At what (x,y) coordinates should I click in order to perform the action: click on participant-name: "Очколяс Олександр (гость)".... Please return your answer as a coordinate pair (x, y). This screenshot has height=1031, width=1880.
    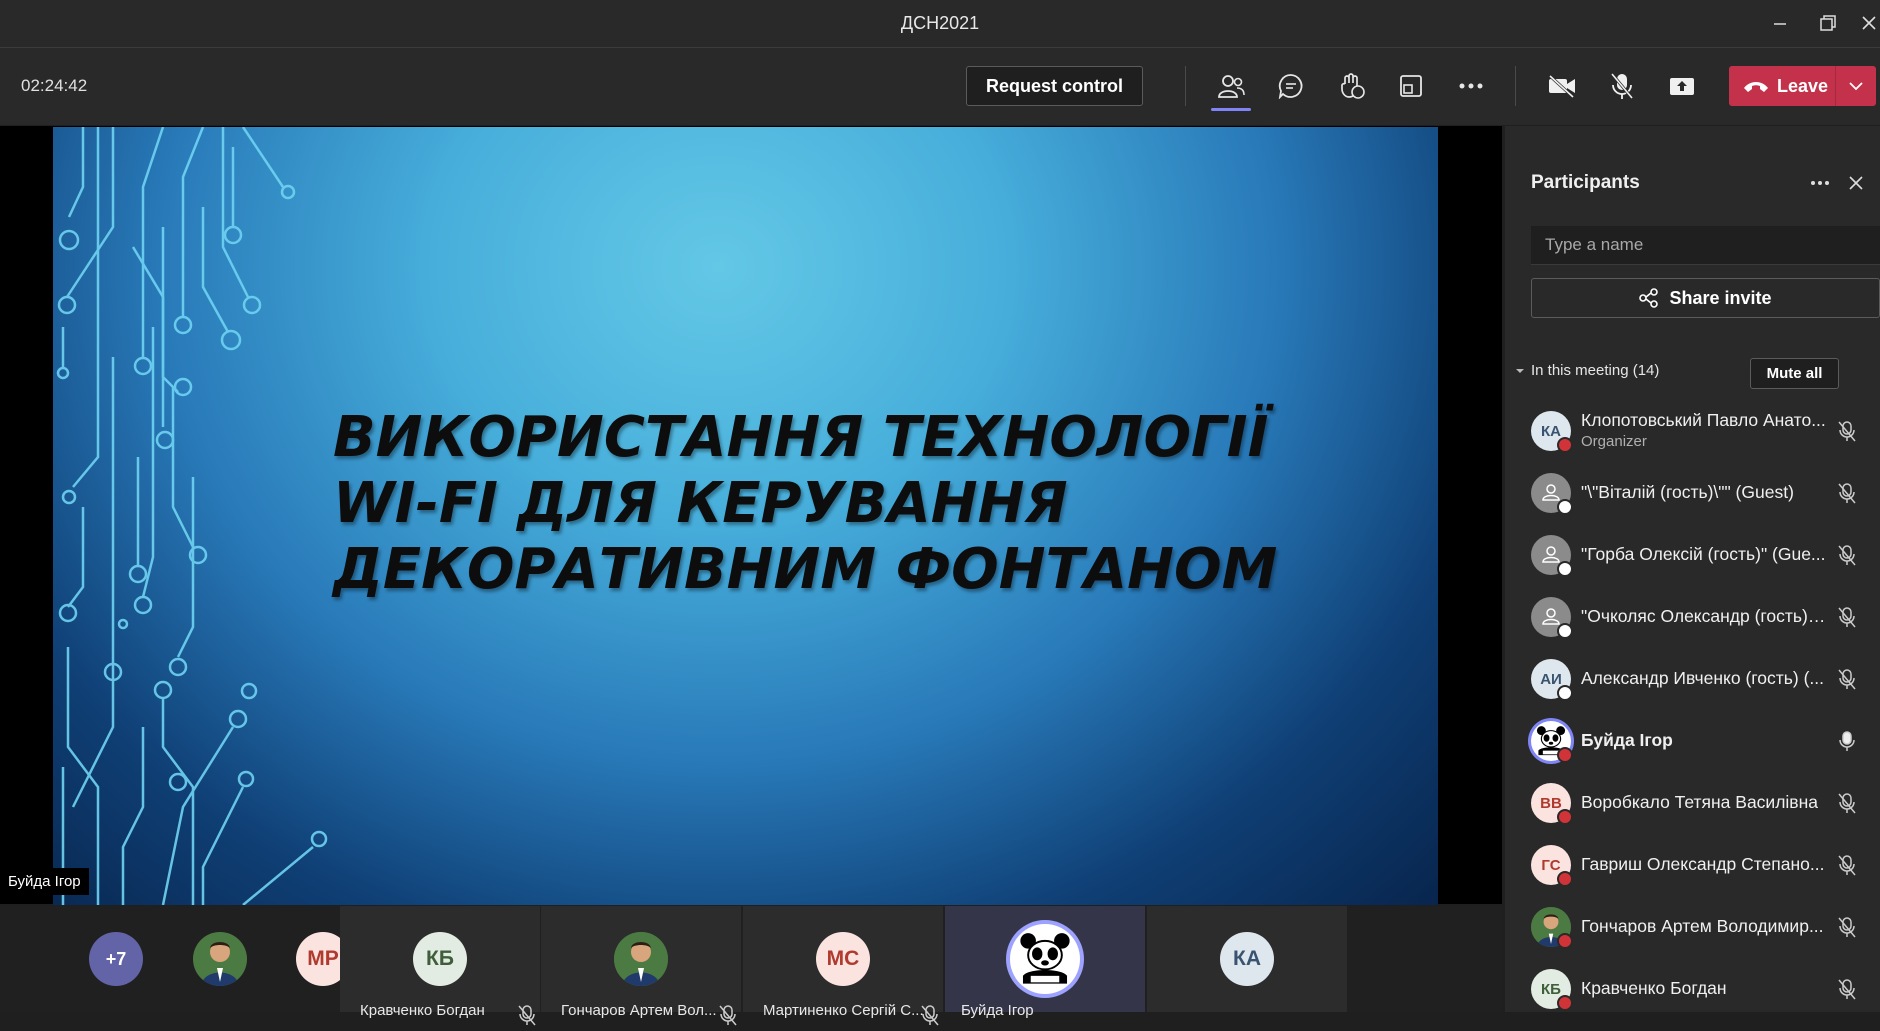
    Looking at the image, I should click on (1703, 616).